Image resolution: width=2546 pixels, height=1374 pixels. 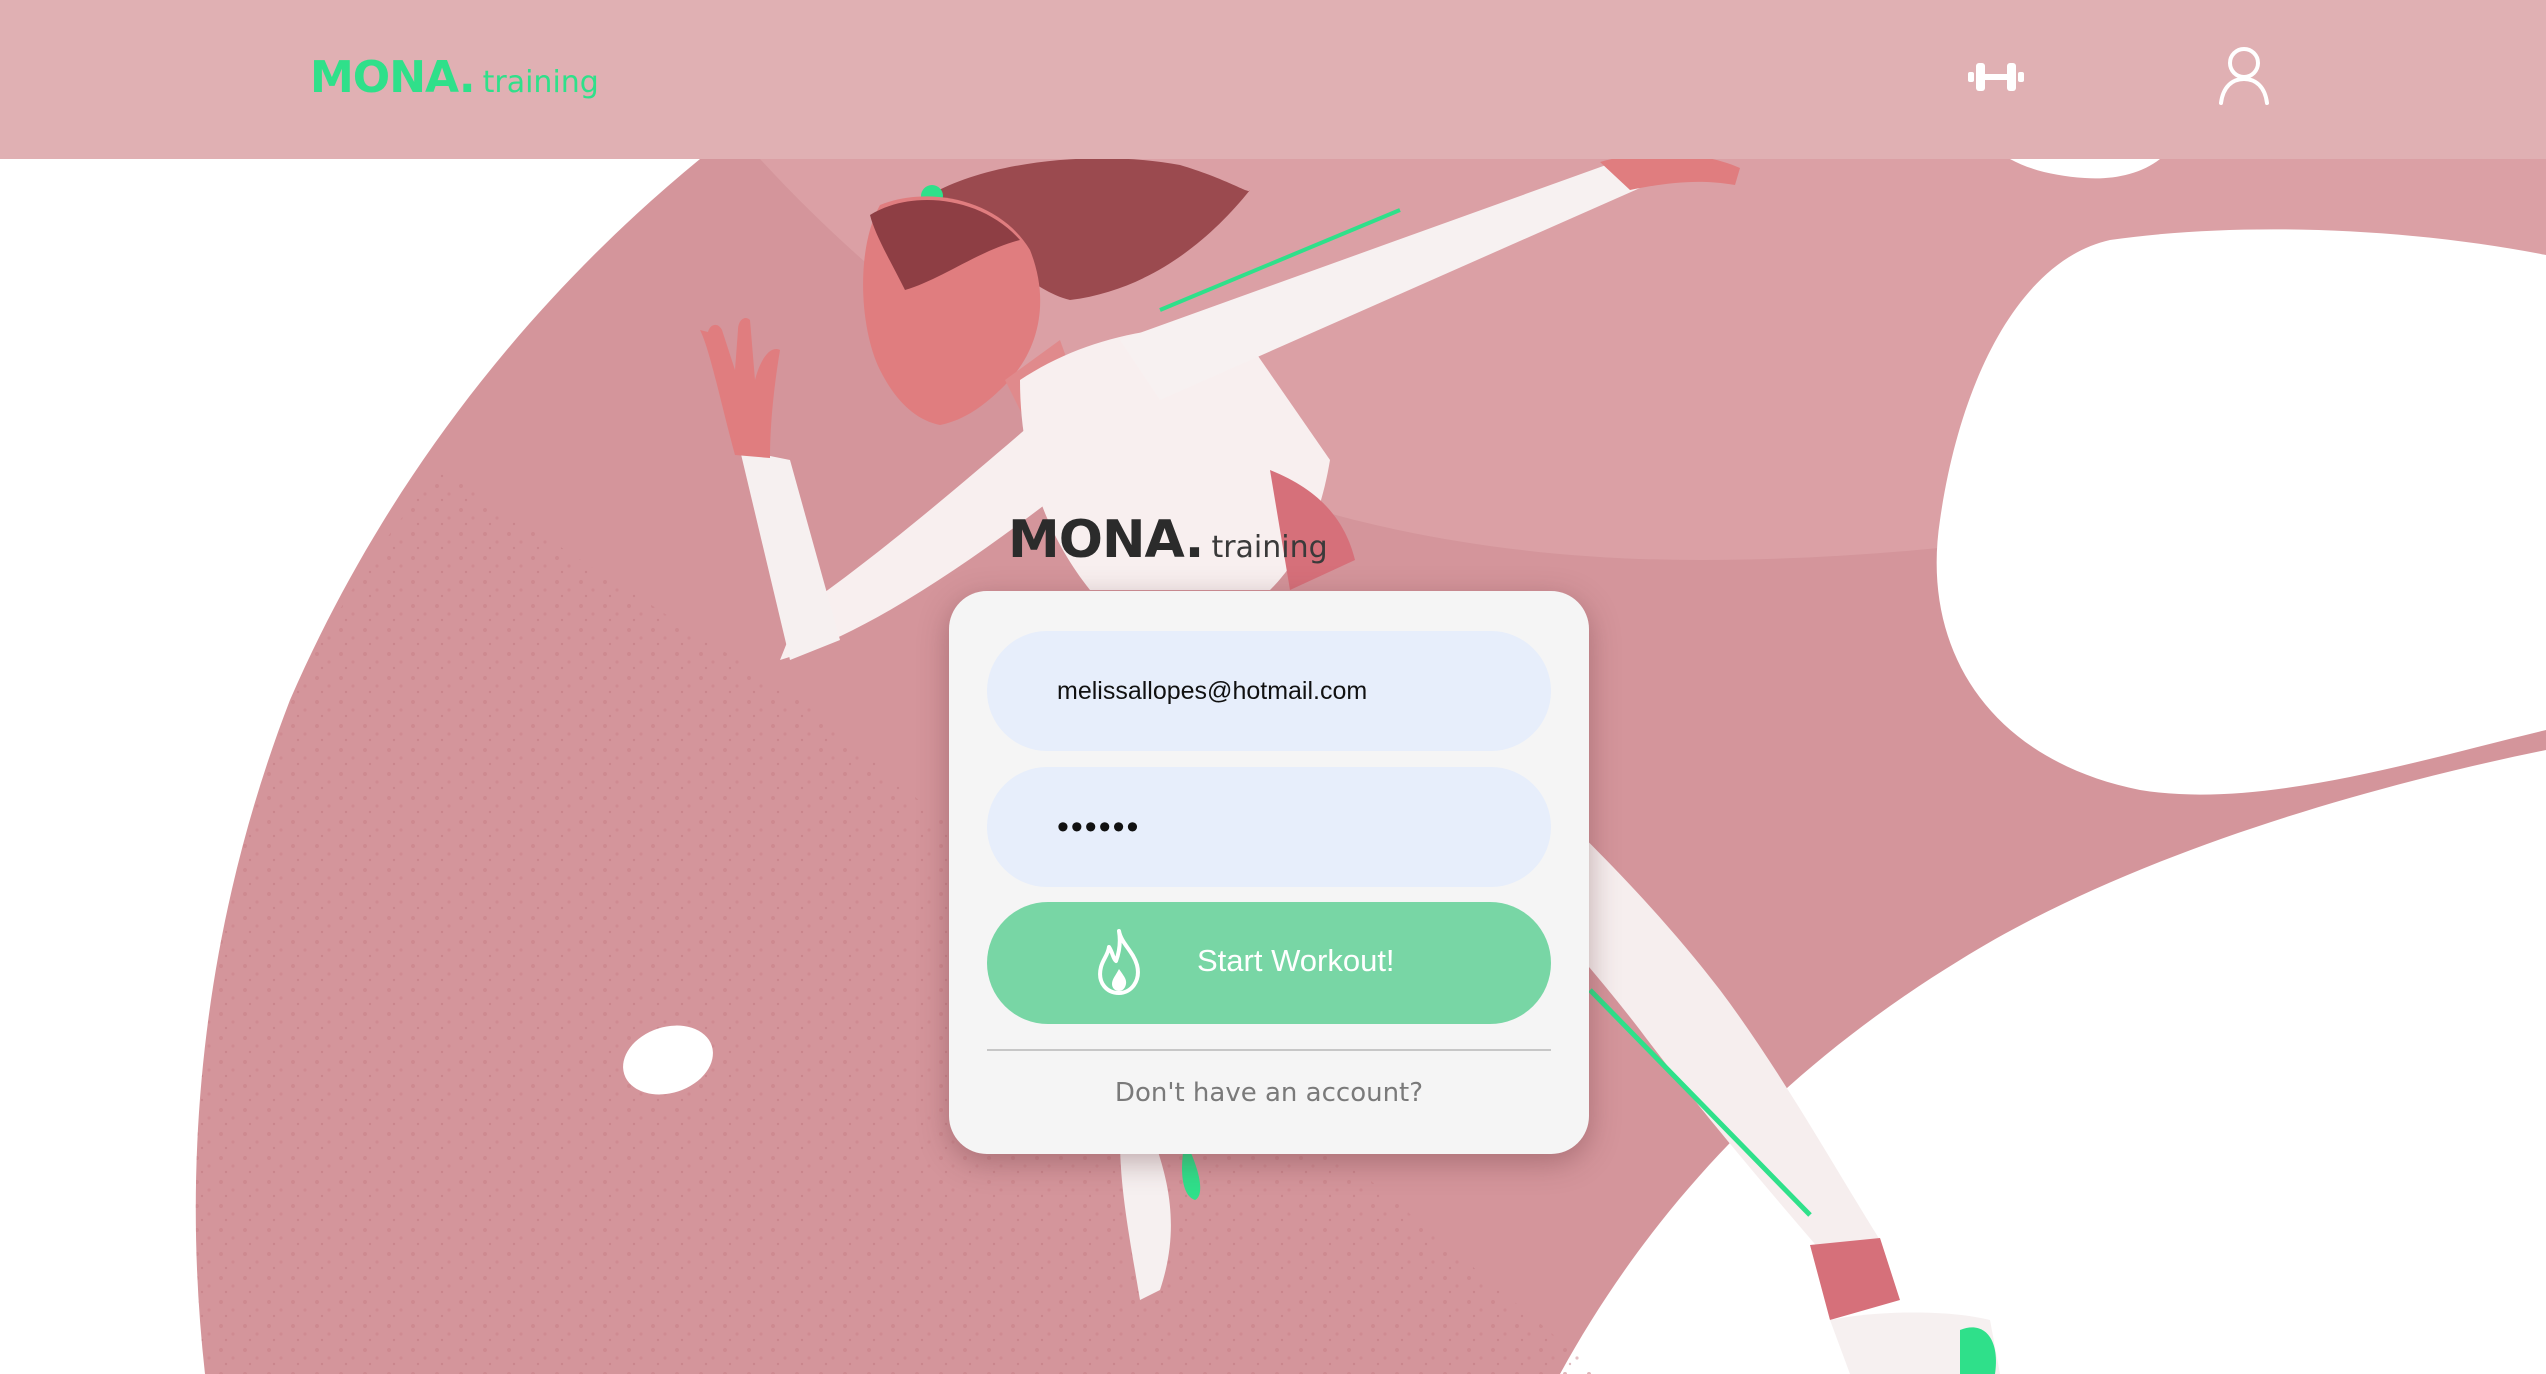 I want to click on flame-icon, so click(x=1119, y=962).